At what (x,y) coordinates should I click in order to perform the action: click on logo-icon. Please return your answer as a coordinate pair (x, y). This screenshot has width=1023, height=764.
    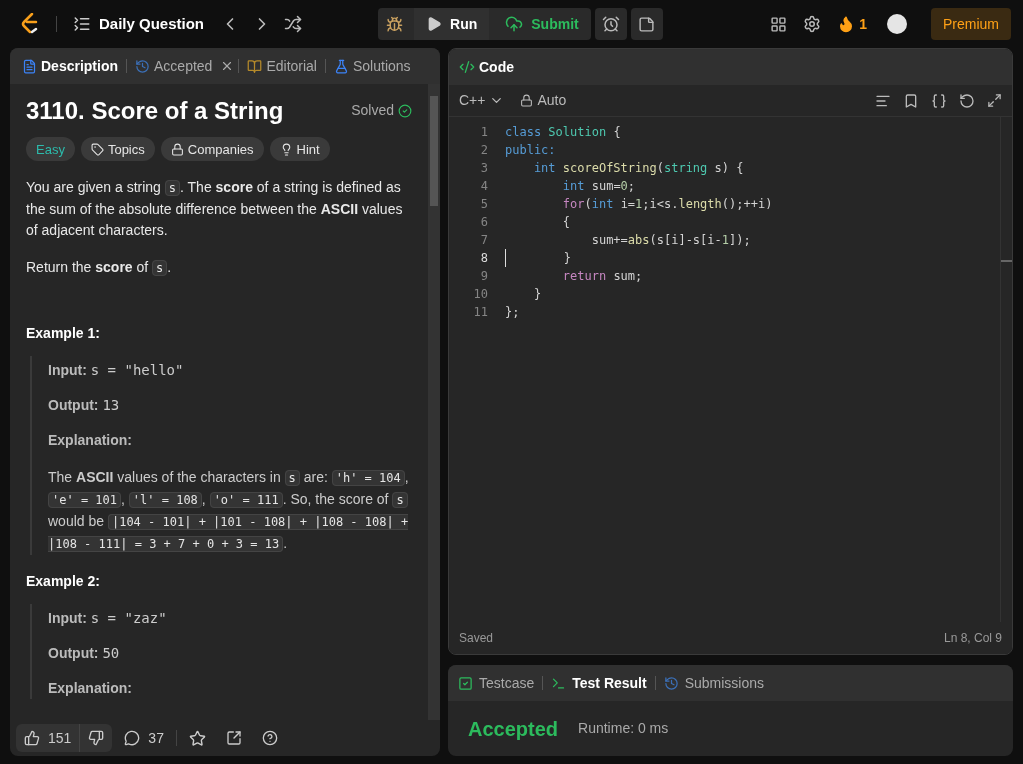
    Looking at the image, I should click on (30, 24).